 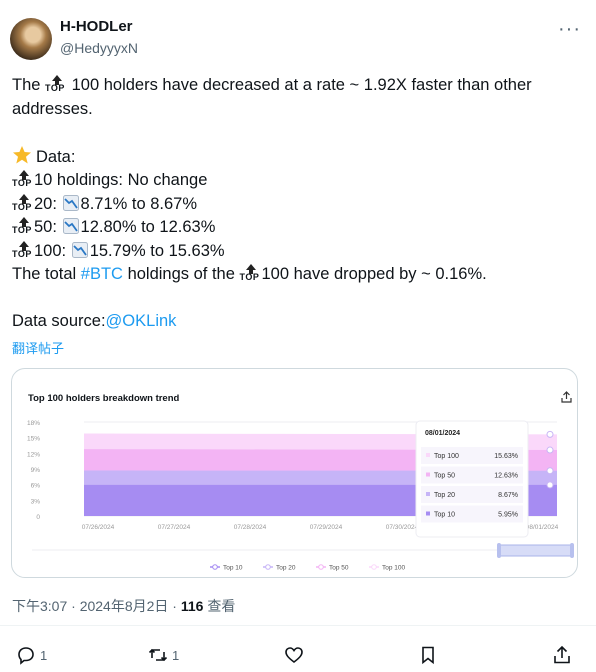 I want to click on divider, so click(x=298, y=625).